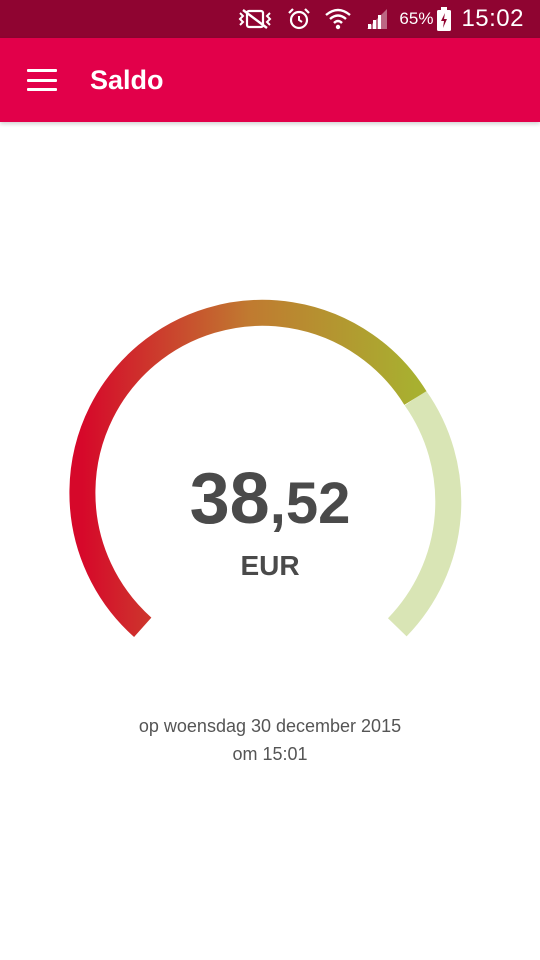  What do you see at coordinates (299, 19) in the screenshot?
I see `alarm-icon` at bounding box center [299, 19].